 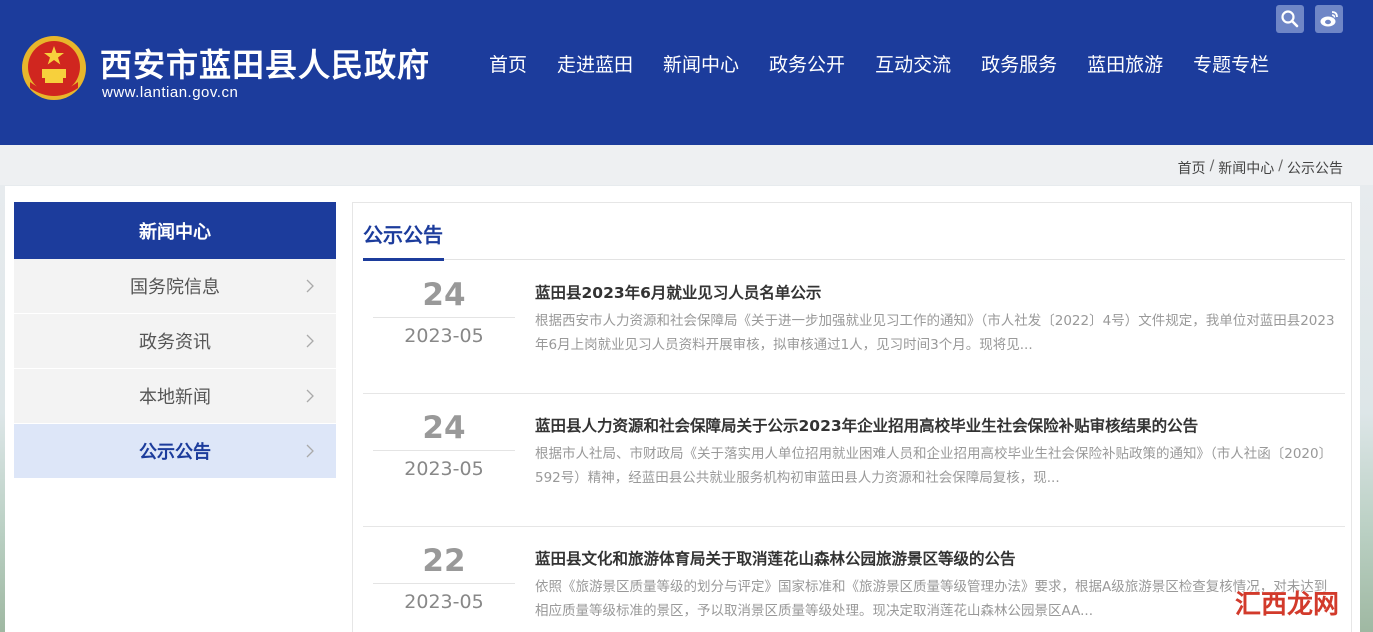 I want to click on sidebar-item-label: 本地新闻, so click(x=175, y=397).